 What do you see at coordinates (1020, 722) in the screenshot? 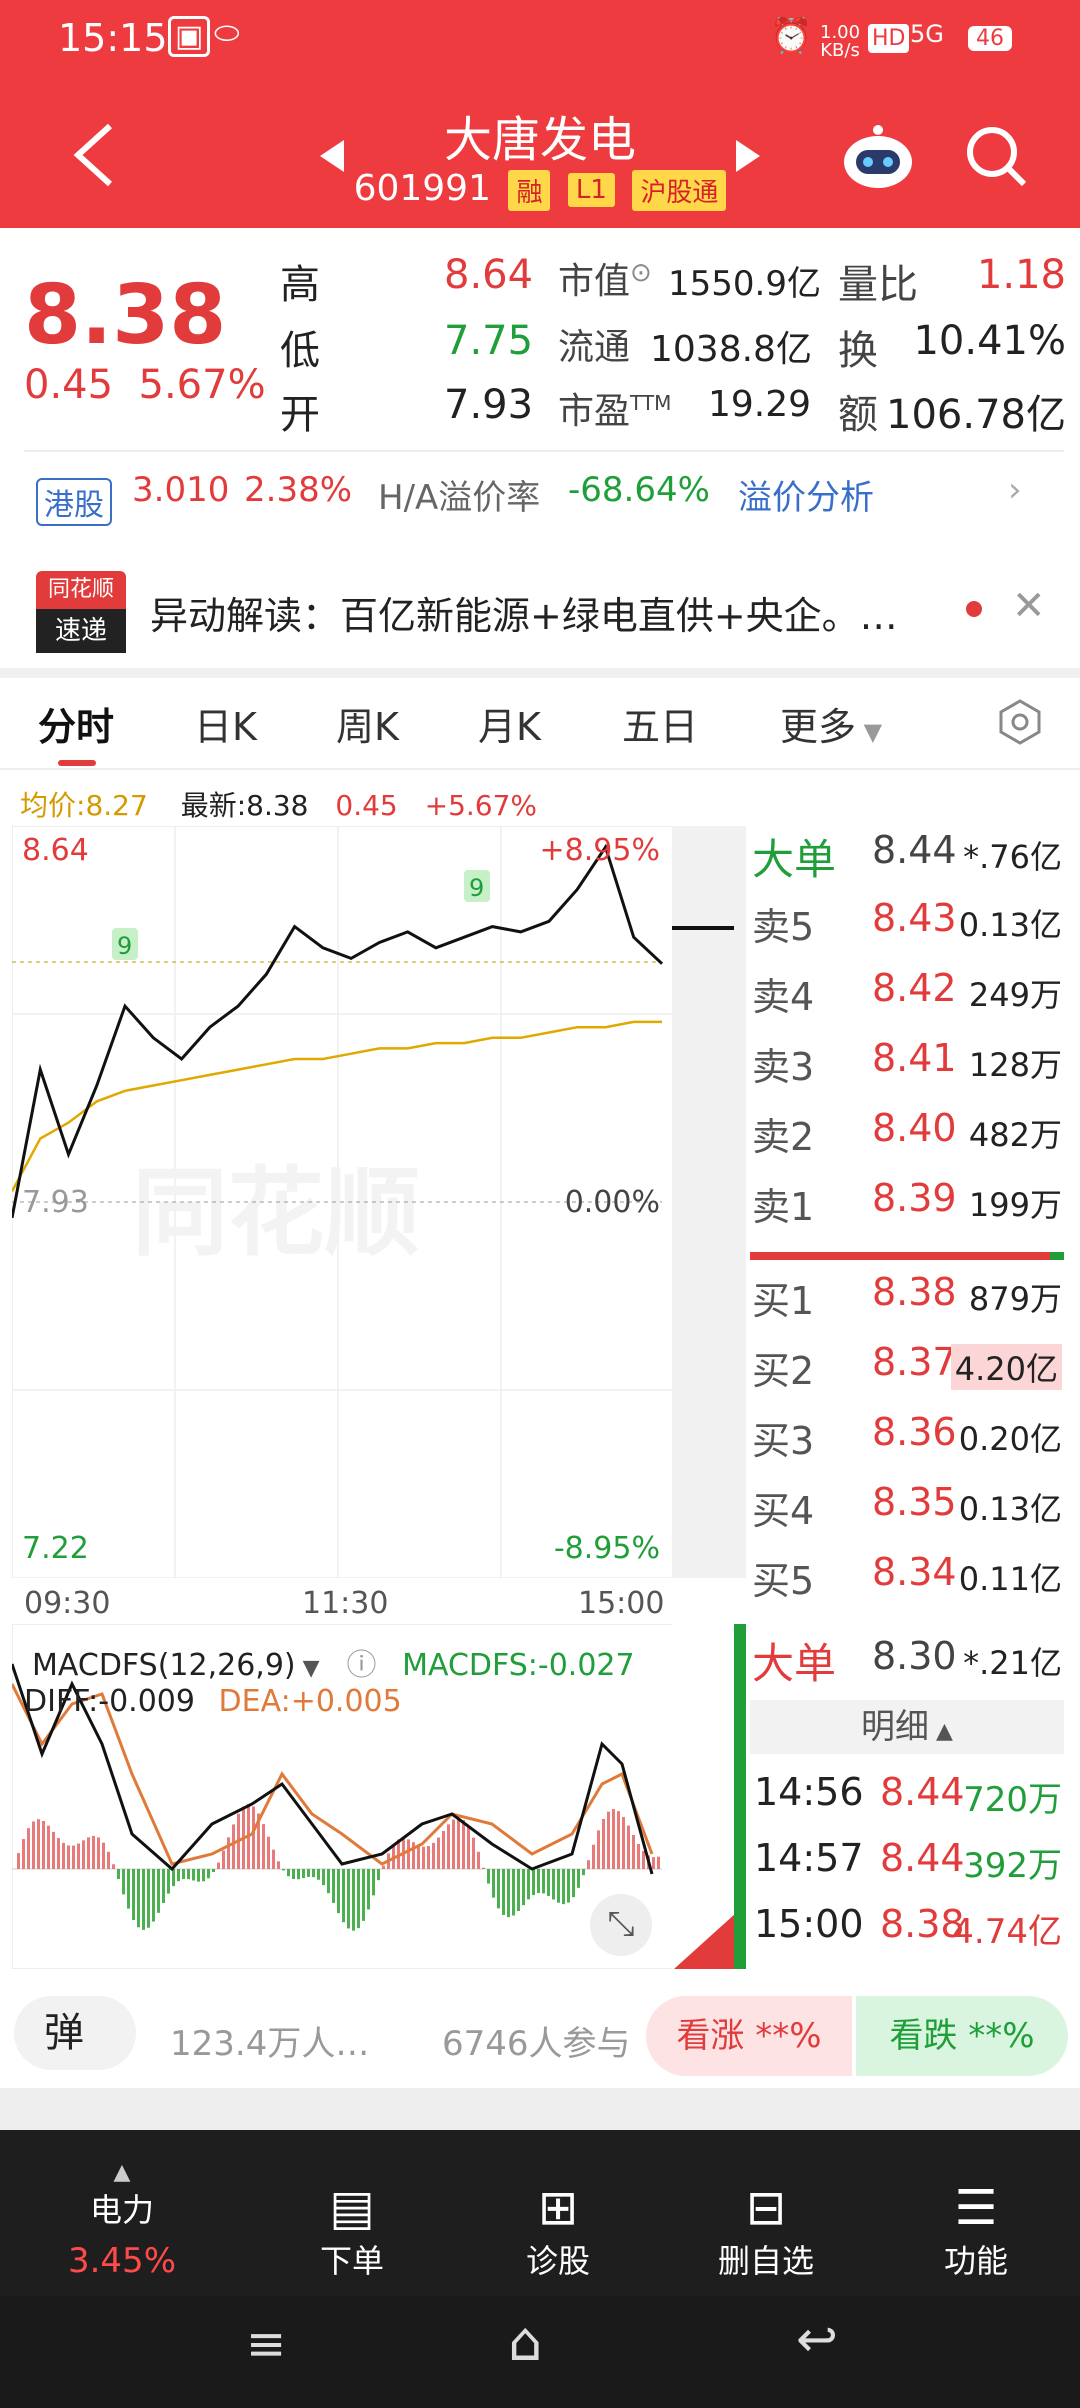
I see `settings-icon` at bounding box center [1020, 722].